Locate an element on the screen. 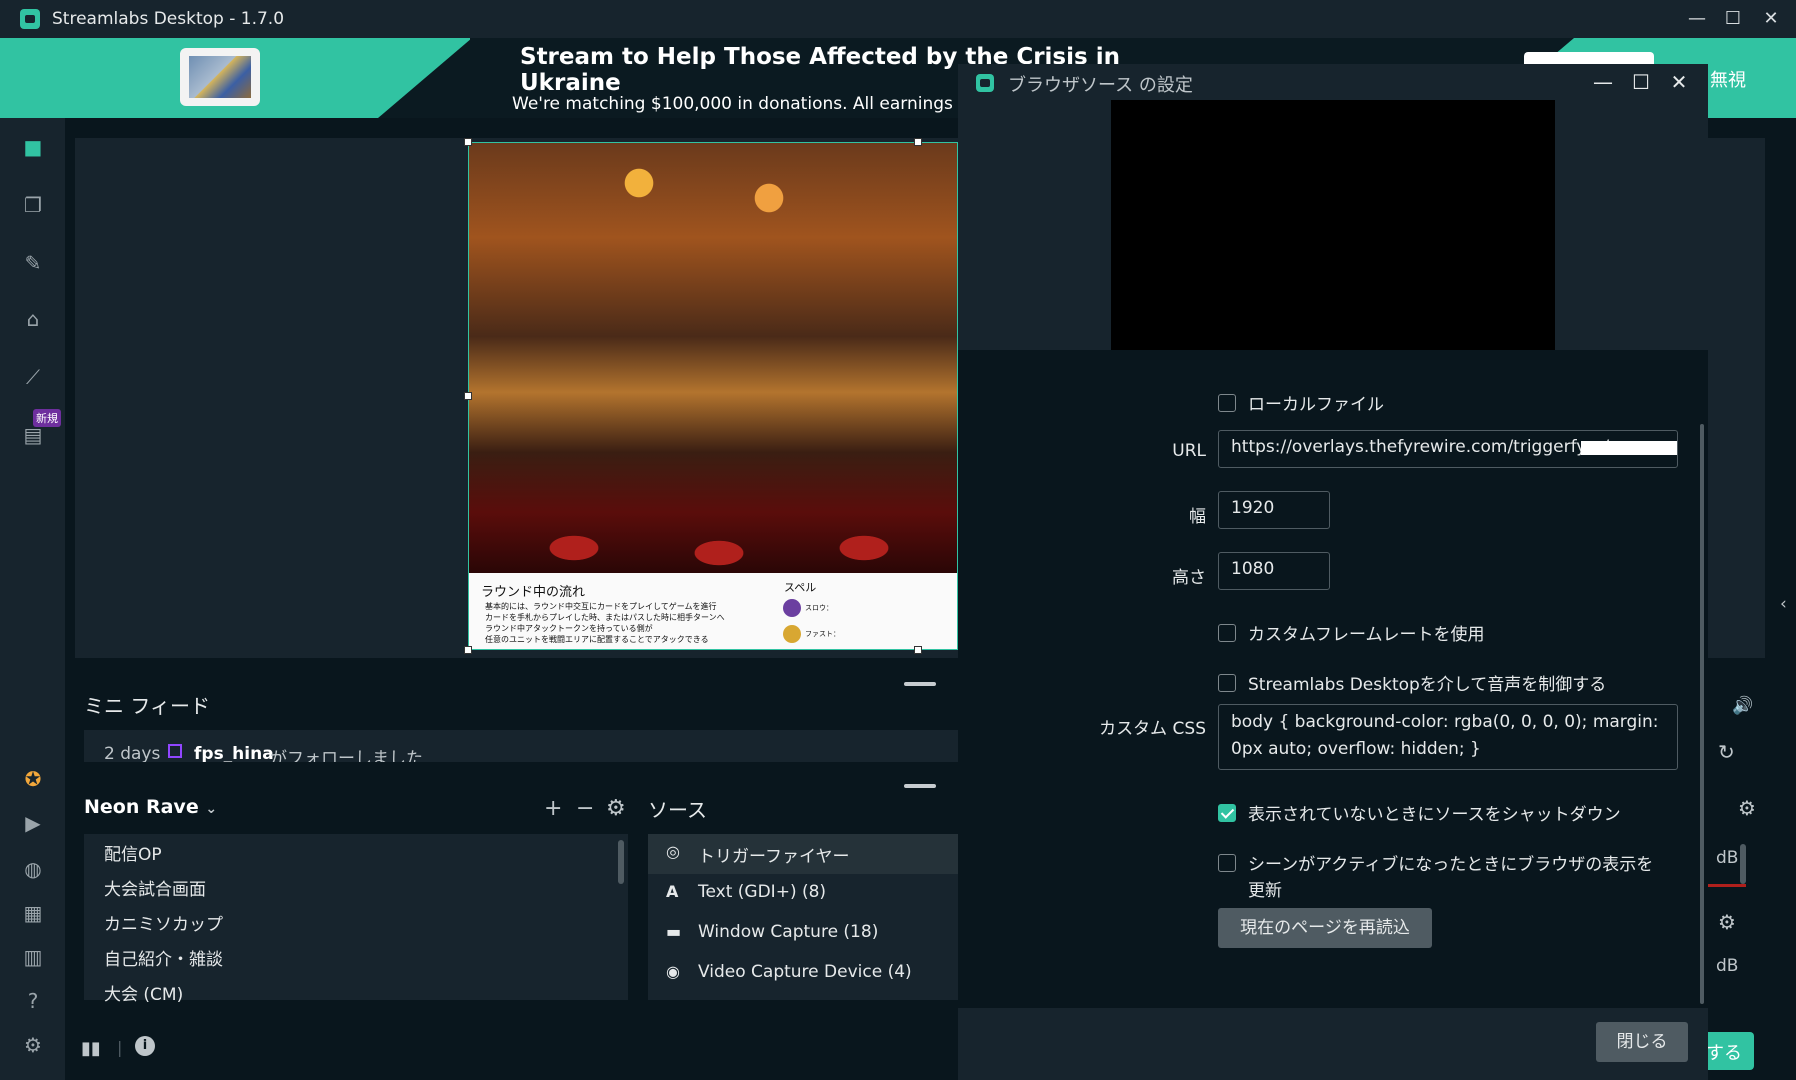  height-input: 1080 is located at coordinates (1274, 571).